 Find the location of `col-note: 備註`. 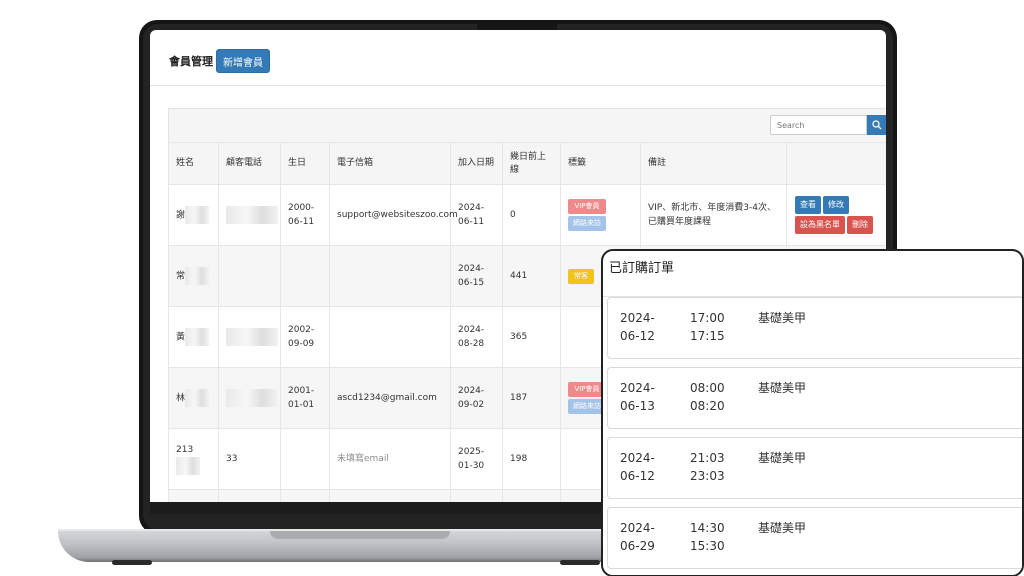

col-note: 備註 is located at coordinates (713, 163).